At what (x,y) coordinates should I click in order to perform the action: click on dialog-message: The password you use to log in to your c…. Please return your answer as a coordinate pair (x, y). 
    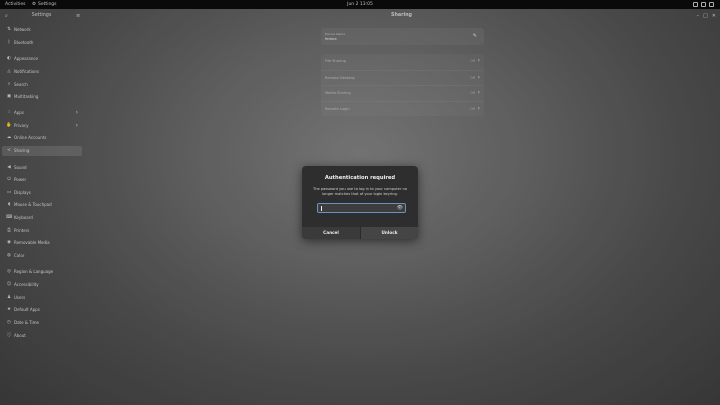
    Looking at the image, I should click on (360, 192).